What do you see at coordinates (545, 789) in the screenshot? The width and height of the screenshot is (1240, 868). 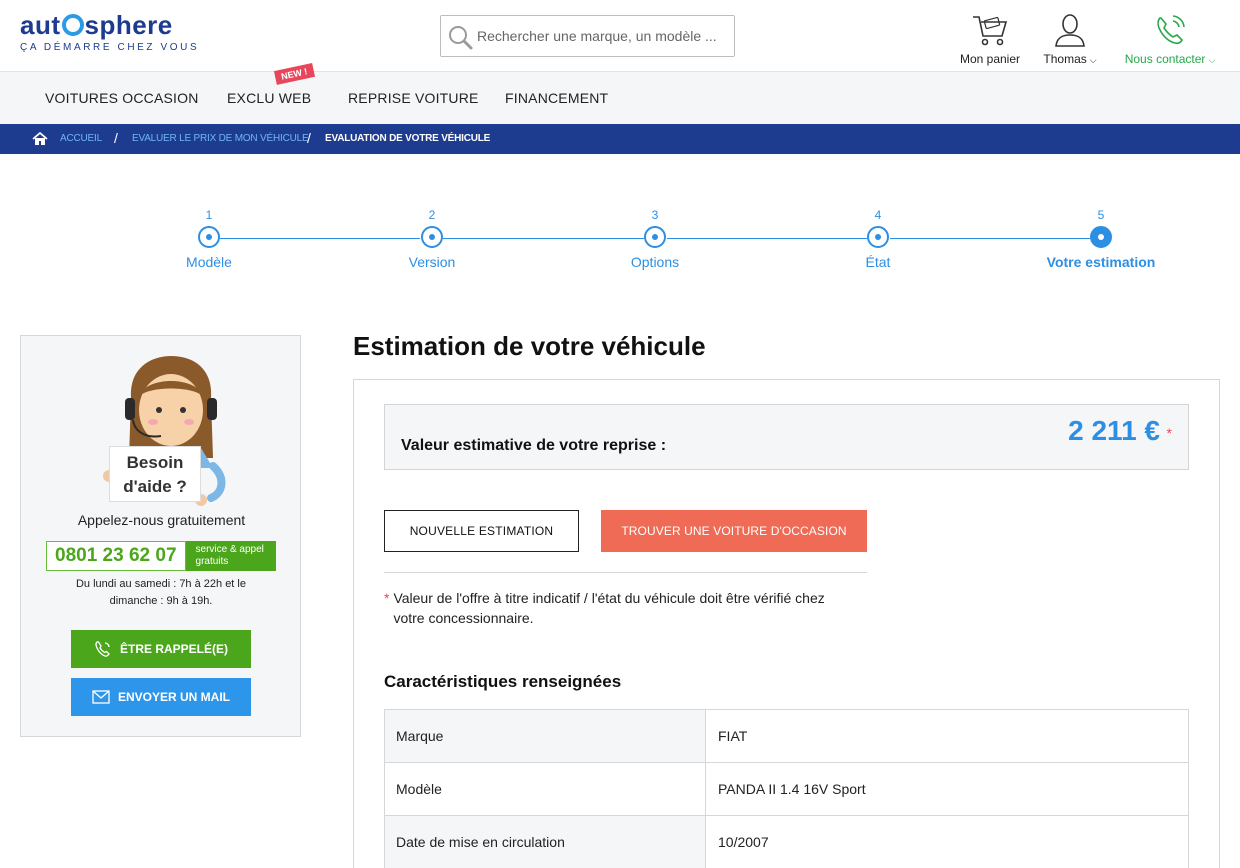 I see `spec-label: Modèle` at bounding box center [545, 789].